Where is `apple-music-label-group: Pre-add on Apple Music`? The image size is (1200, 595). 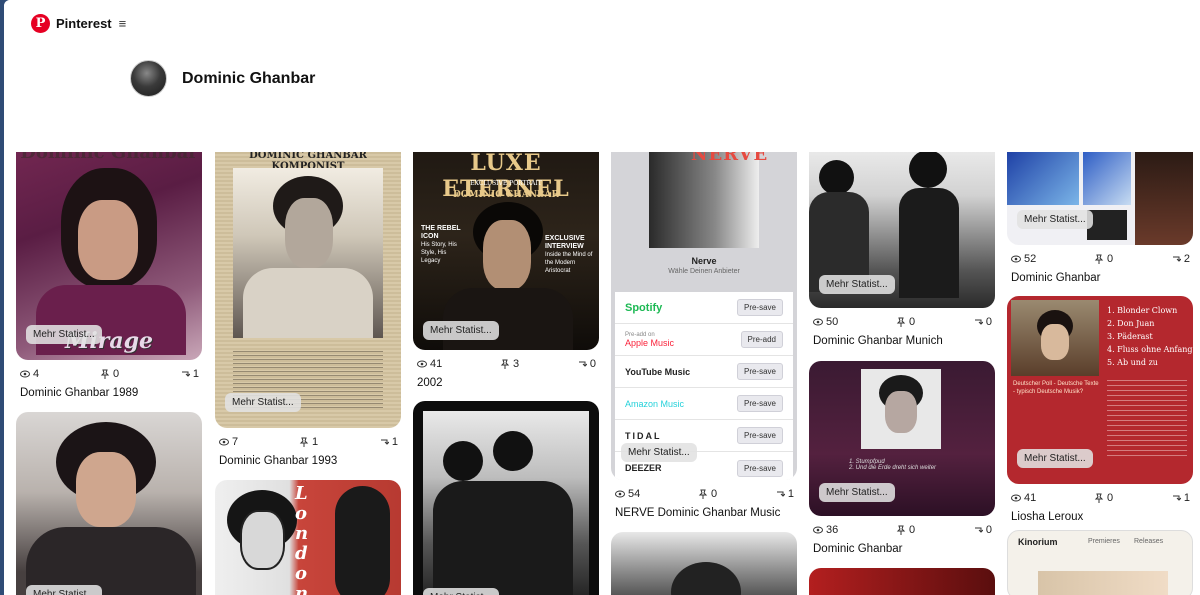
apple-music-label-group: Pre-add on Apple Music is located at coordinates (649, 340).